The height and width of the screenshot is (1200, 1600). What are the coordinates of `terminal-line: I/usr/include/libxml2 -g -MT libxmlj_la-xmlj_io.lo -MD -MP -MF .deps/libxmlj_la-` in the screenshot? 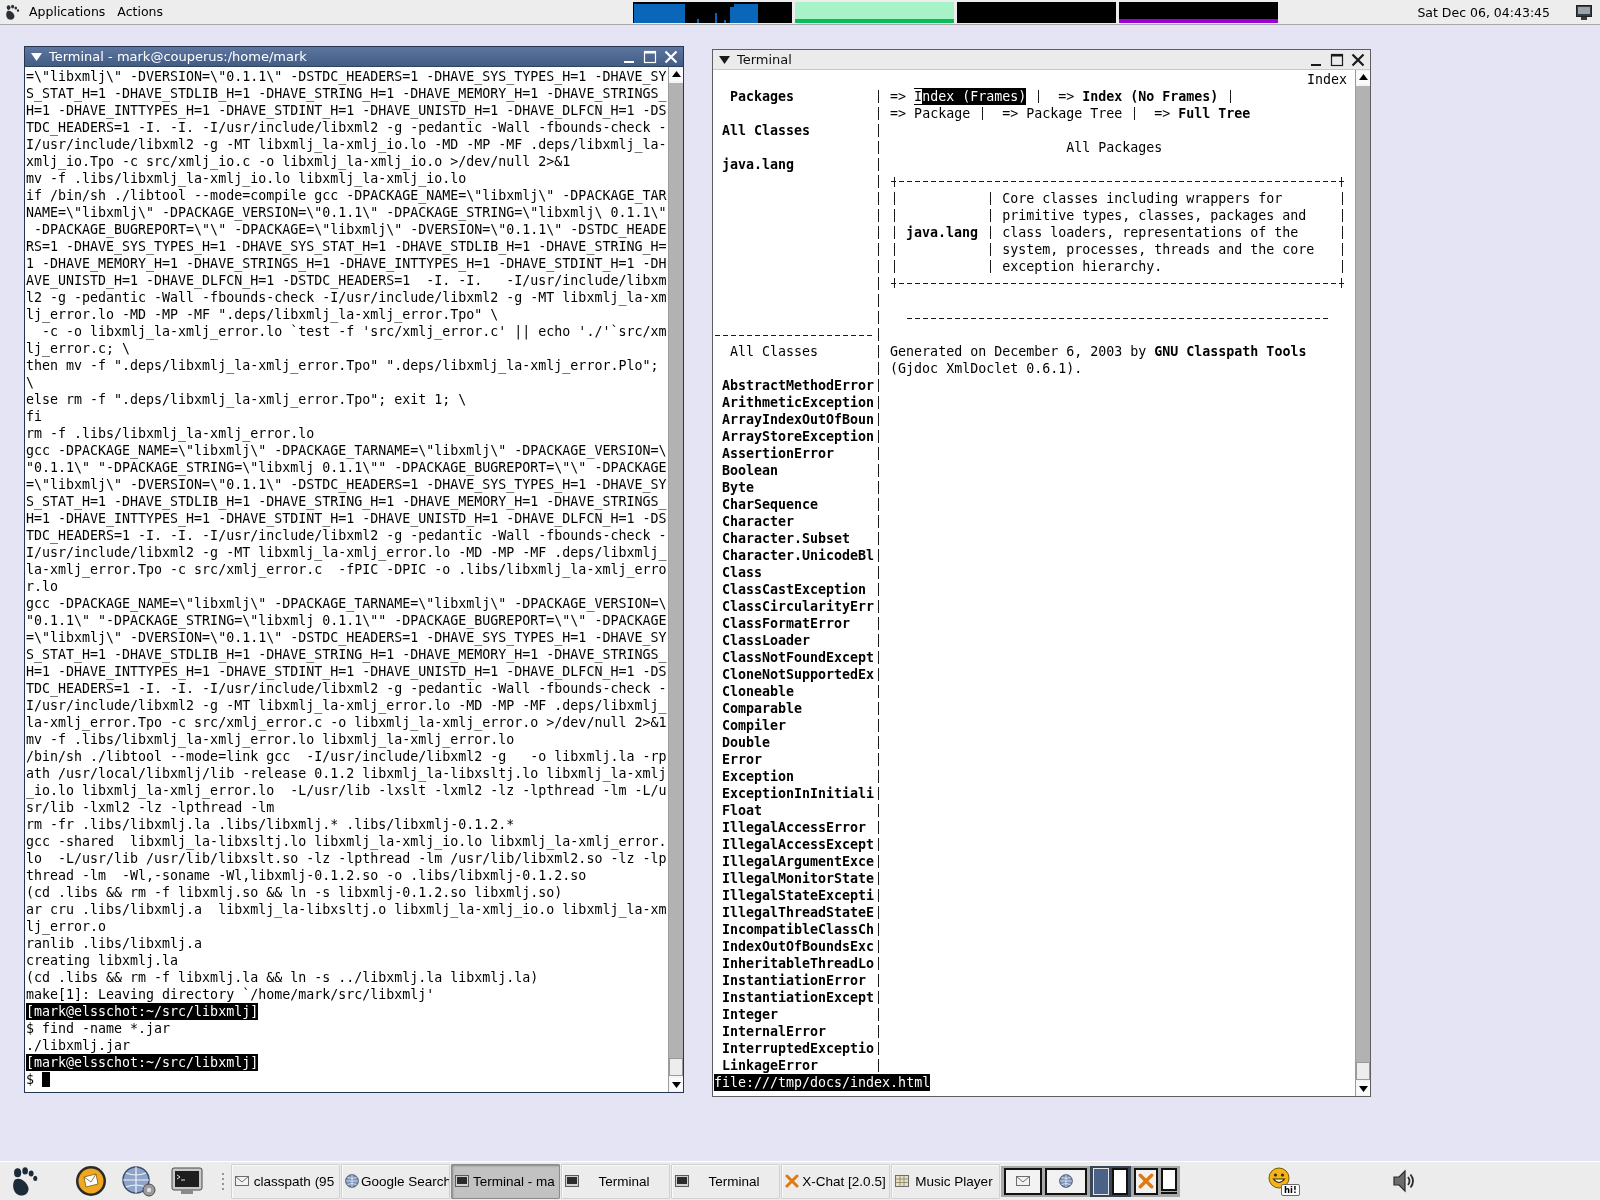 It's located at (346, 144).